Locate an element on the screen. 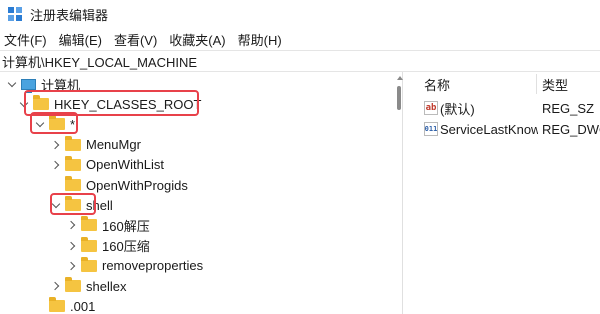 The image size is (600, 314). tree-node: .001 is located at coordinates (64, 305).